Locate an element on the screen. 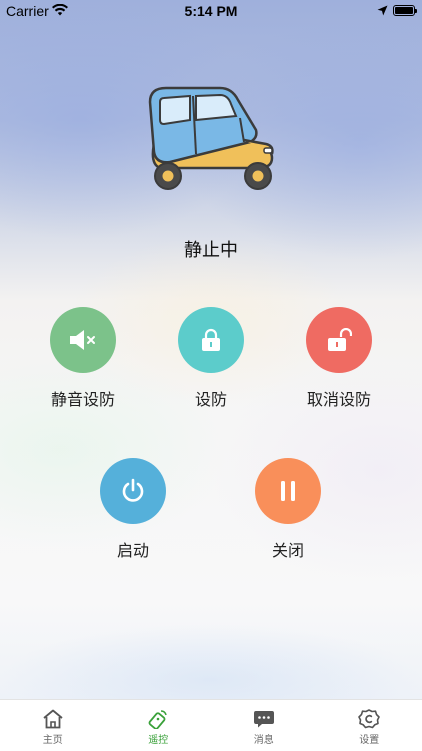 This screenshot has height=751, width=422. location-arrow-icon is located at coordinates (382, 10).